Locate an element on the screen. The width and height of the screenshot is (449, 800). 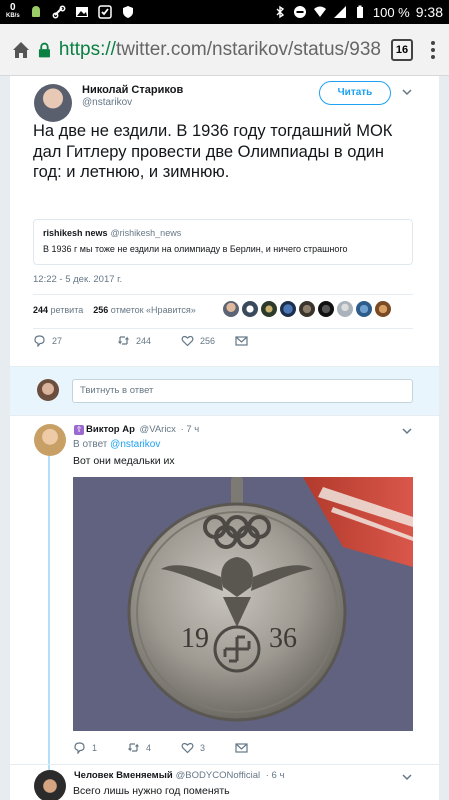
network-speed: 0 KB/s is located at coordinates (13, 12).